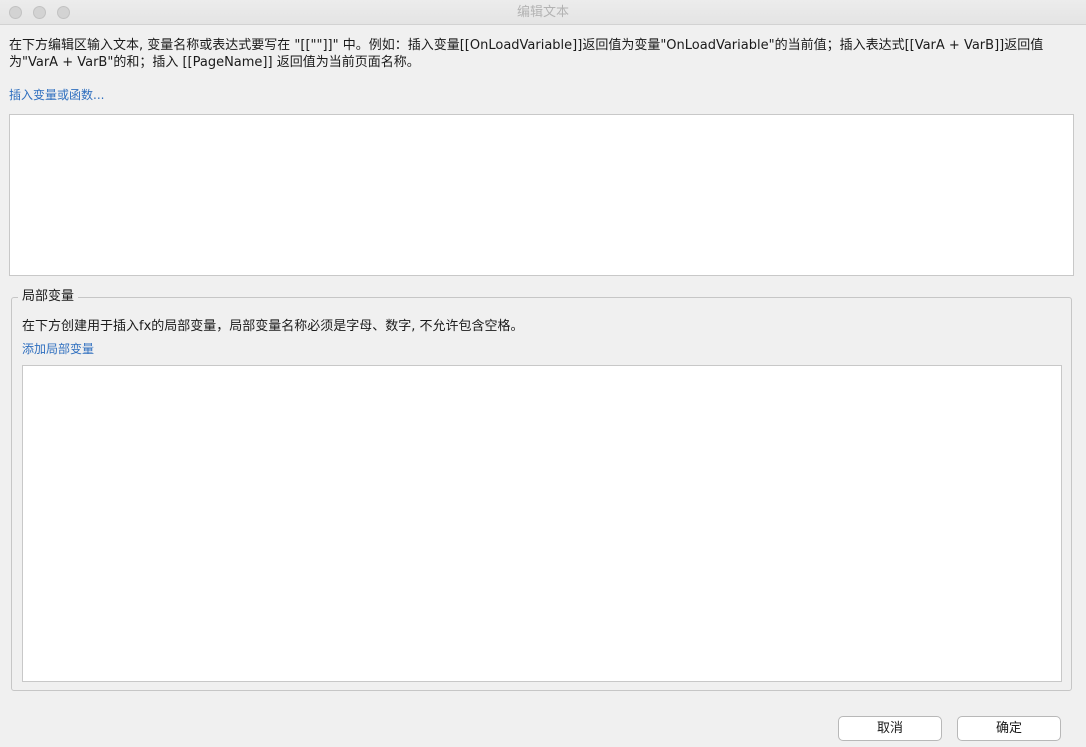 The image size is (1086, 747). Describe the element at coordinates (48, 297) in the screenshot. I see `local-variables-legend: 局部变量` at that location.